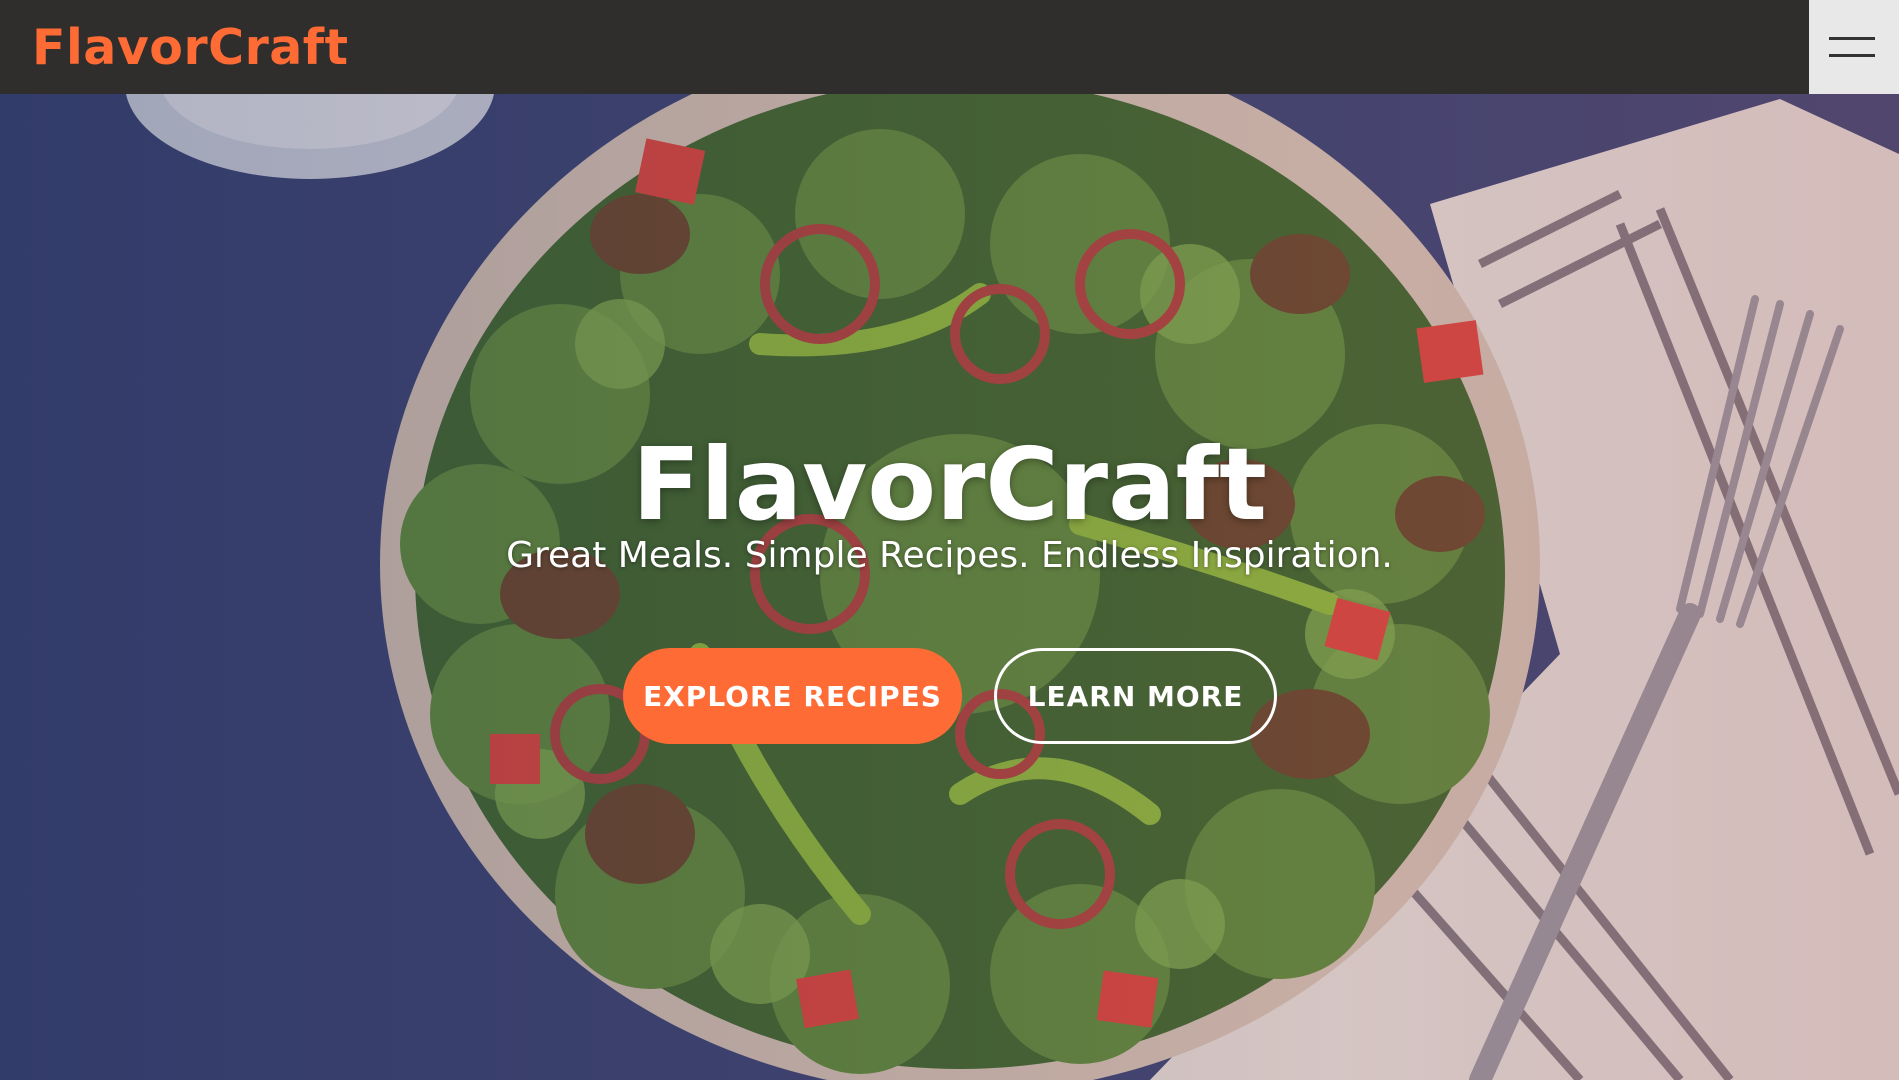 The width and height of the screenshot is (1899, 1080). I want to click on hero-title: FlavorCraft, so click(949, 484).